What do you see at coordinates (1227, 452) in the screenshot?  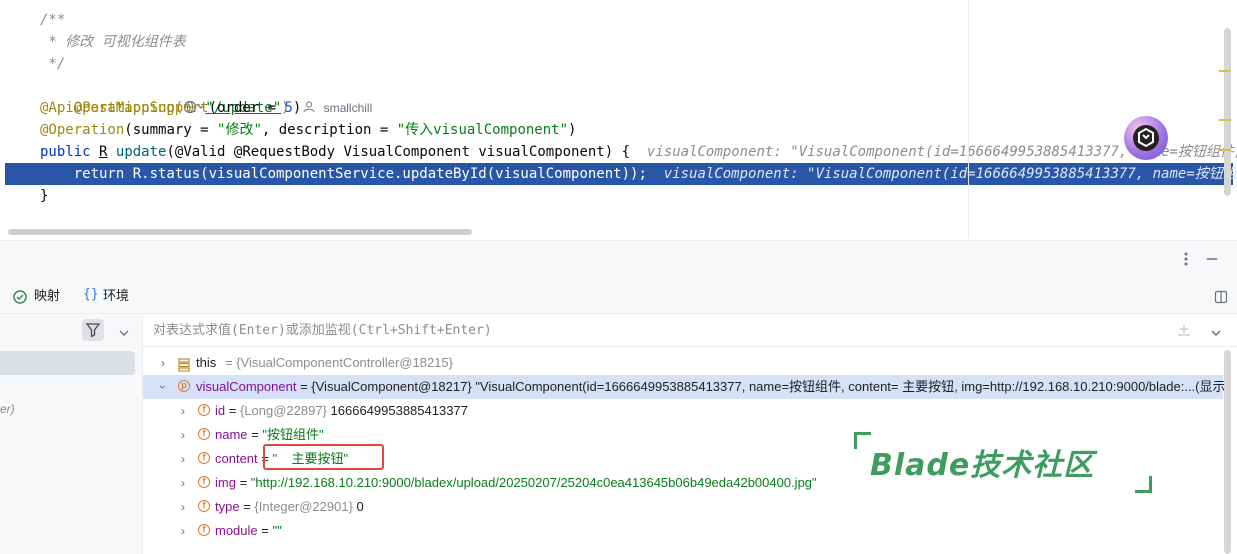 I see `variables-scrollbar` at bounding box center [1227, 452].